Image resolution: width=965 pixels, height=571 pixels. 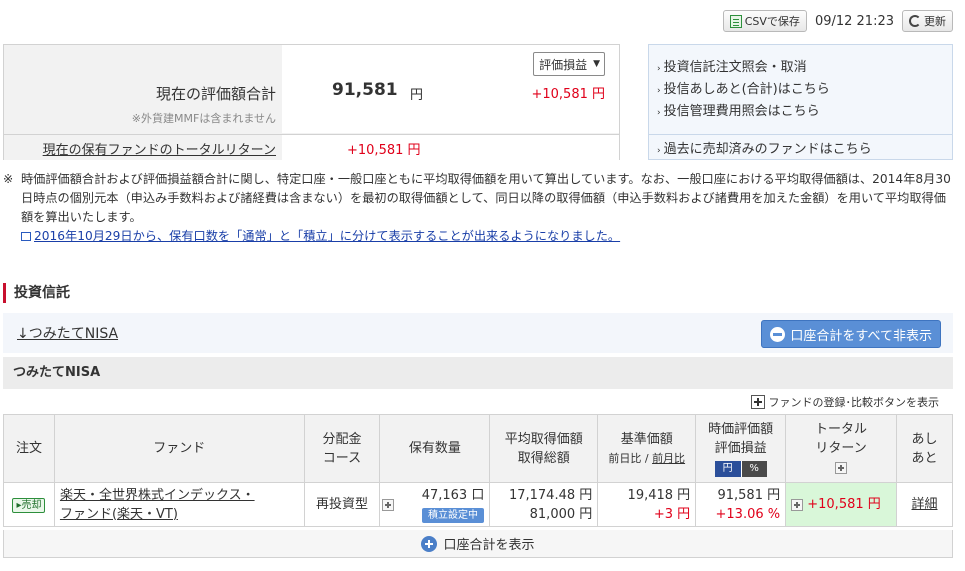 I want to click on daily-change-label: 前日比, so click(x=625, y=458).